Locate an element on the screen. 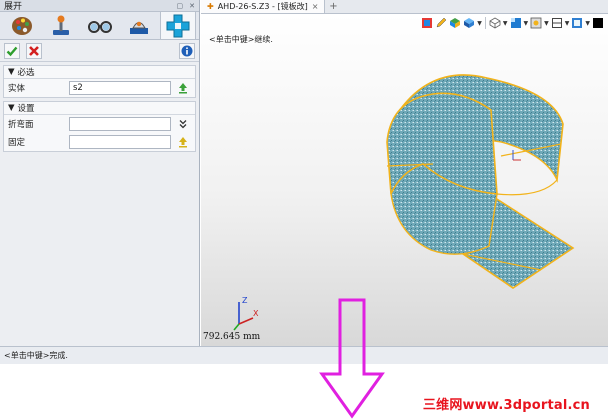  info-icon is located at coordinates (187, 50).